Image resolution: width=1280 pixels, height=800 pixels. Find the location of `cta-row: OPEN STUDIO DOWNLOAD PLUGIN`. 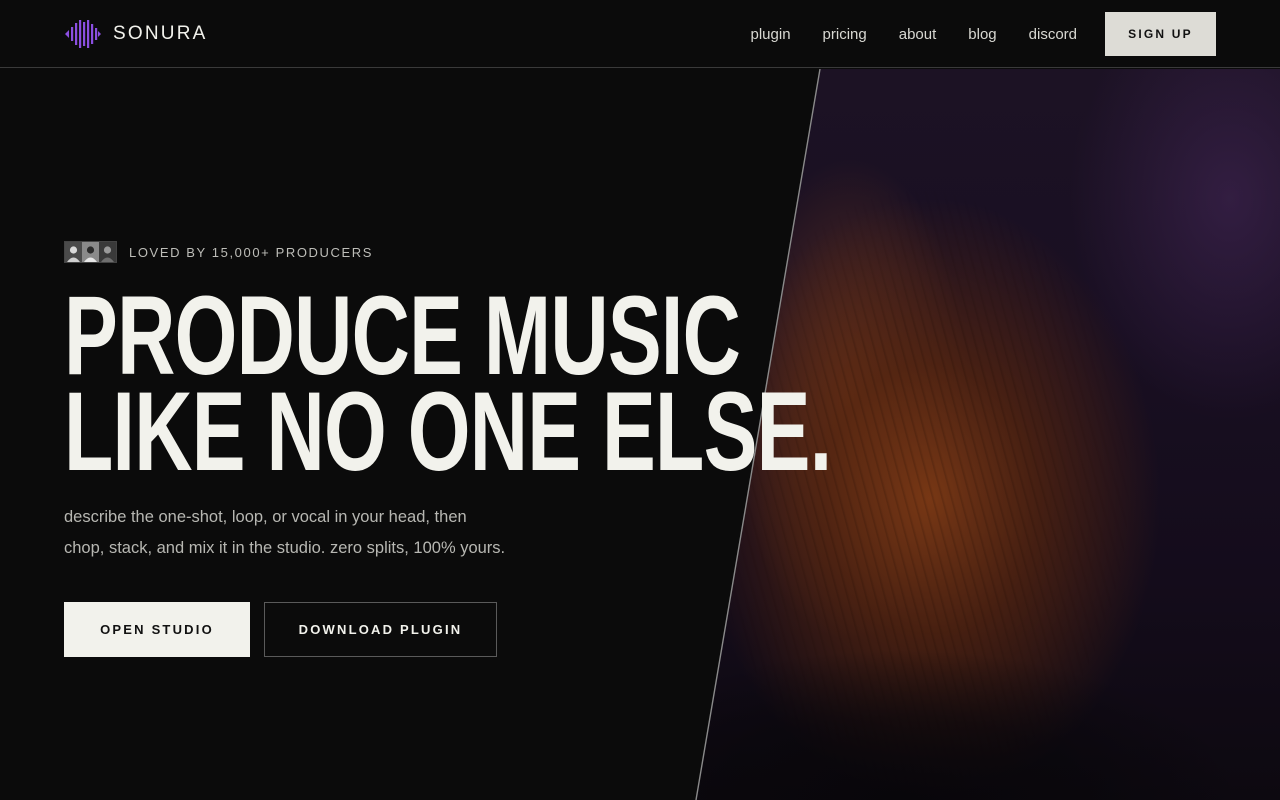

cta-row: OPEN STUDIO DOWNLOAD PLUGIN is located at coordinates (280, 629).